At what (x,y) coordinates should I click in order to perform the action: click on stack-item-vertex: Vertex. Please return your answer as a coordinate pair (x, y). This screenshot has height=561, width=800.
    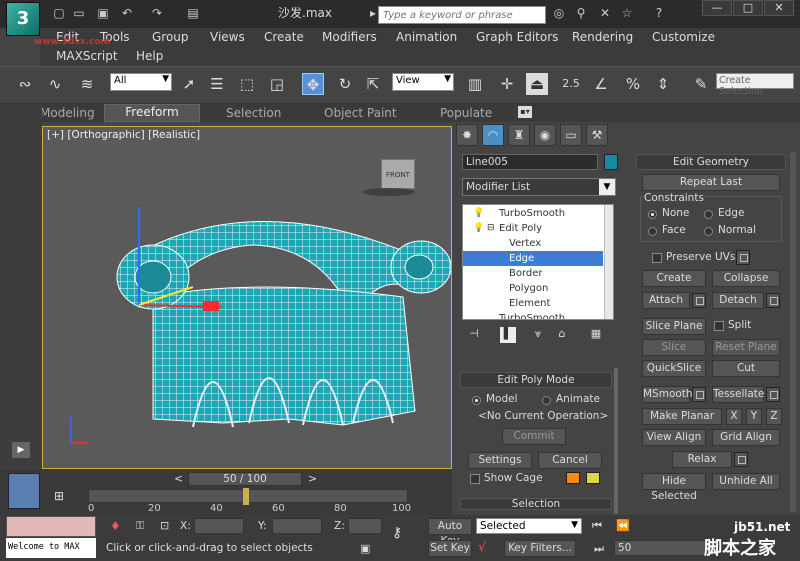
    Looking at the image, I should click on (533, 243).